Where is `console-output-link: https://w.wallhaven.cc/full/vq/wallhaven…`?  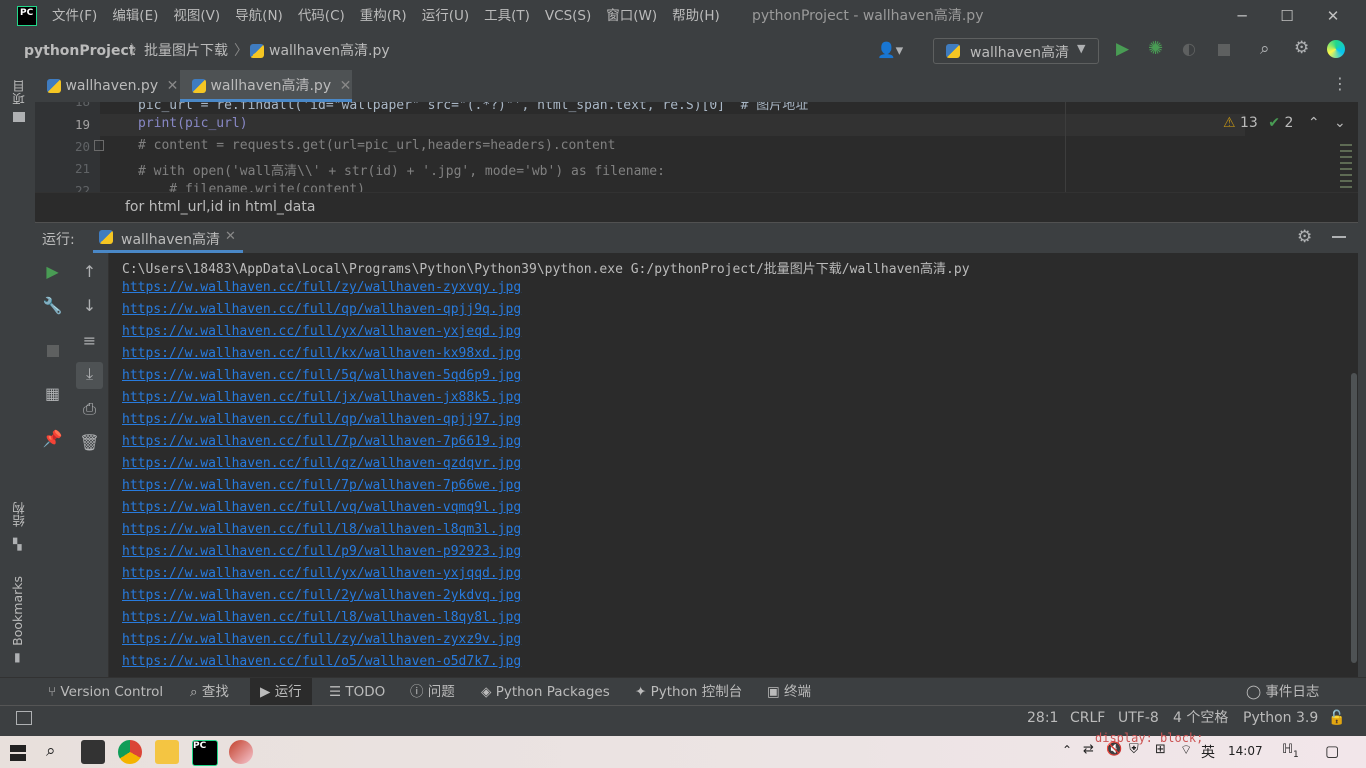
console-output-link: https://w.wallhaven.cc/full/vq/wallhaven… is located at coordinates (321, 507).